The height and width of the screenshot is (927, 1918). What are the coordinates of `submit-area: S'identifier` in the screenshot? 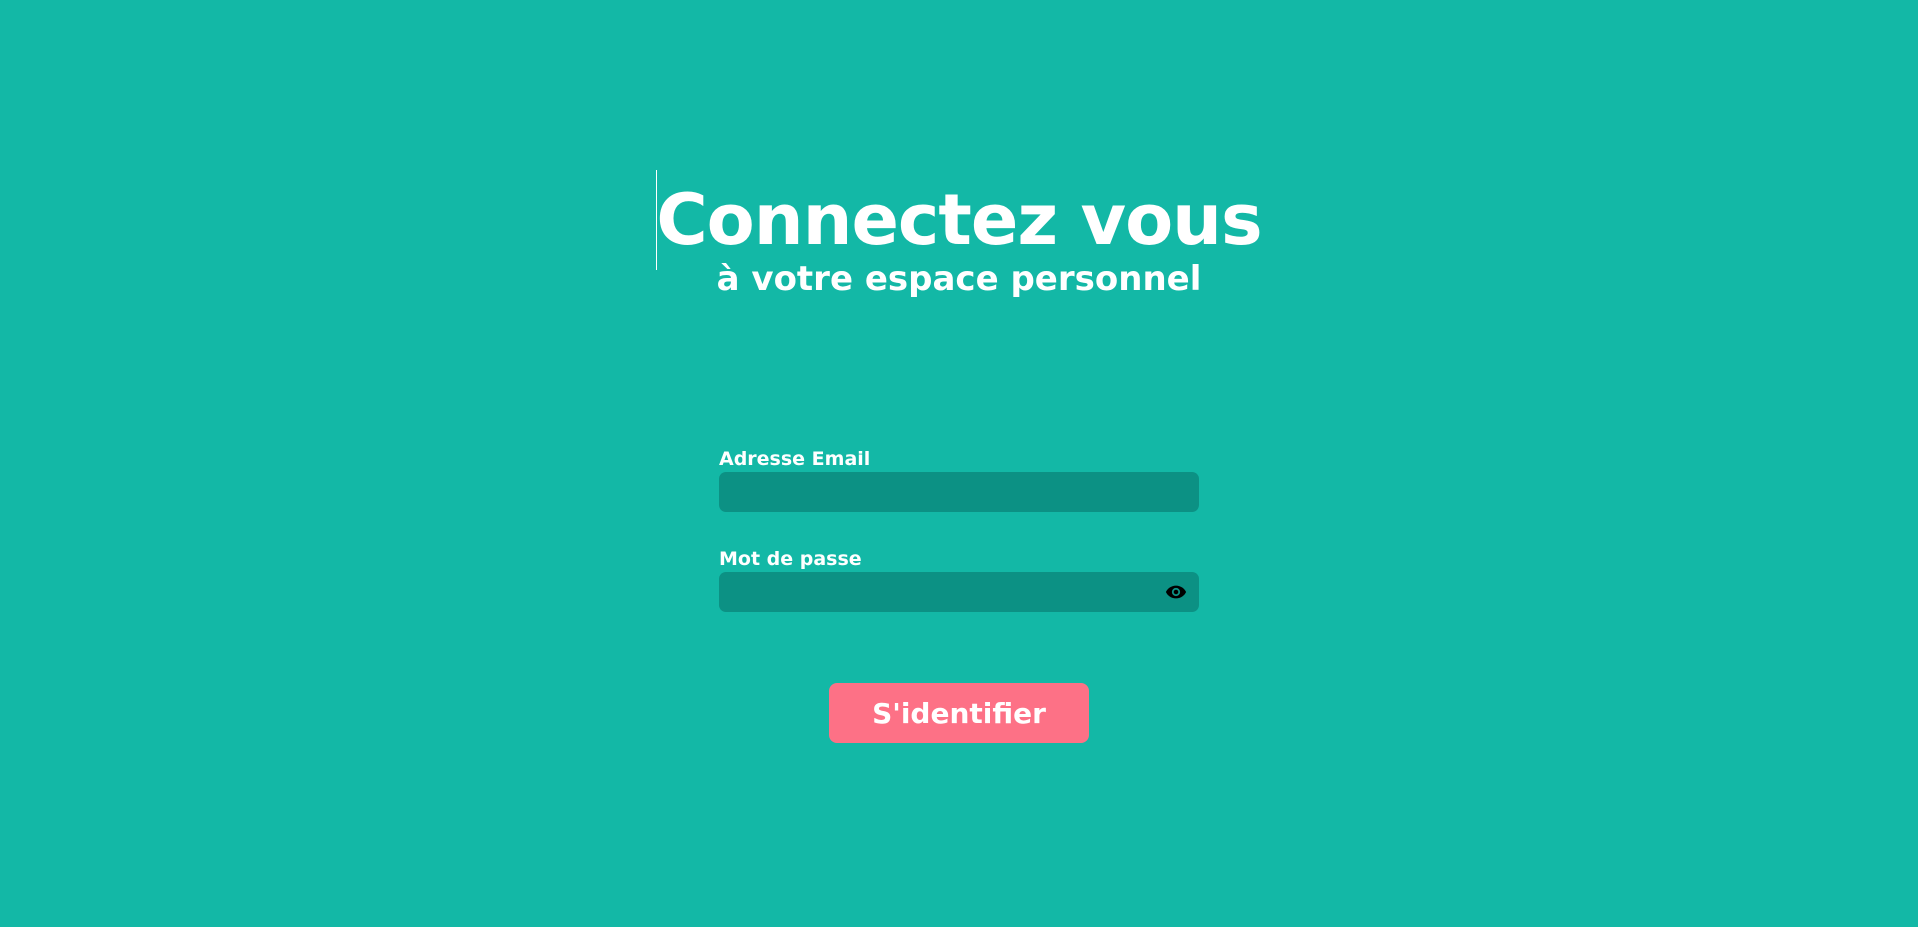 It's located at (959, 713).